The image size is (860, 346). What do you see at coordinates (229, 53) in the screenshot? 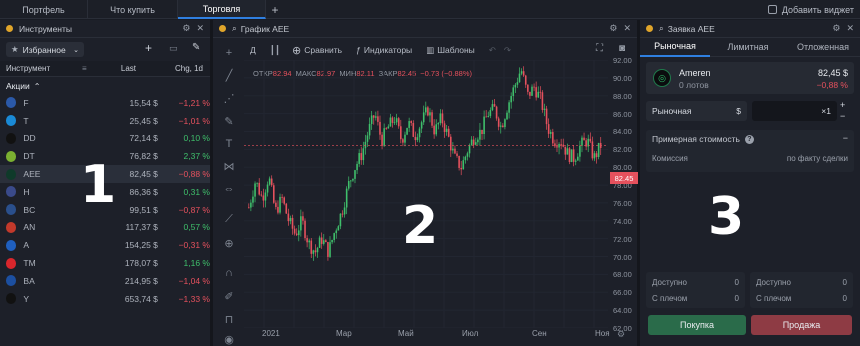
I see `crosshair-icon: +` at bounding box center [229, 53].